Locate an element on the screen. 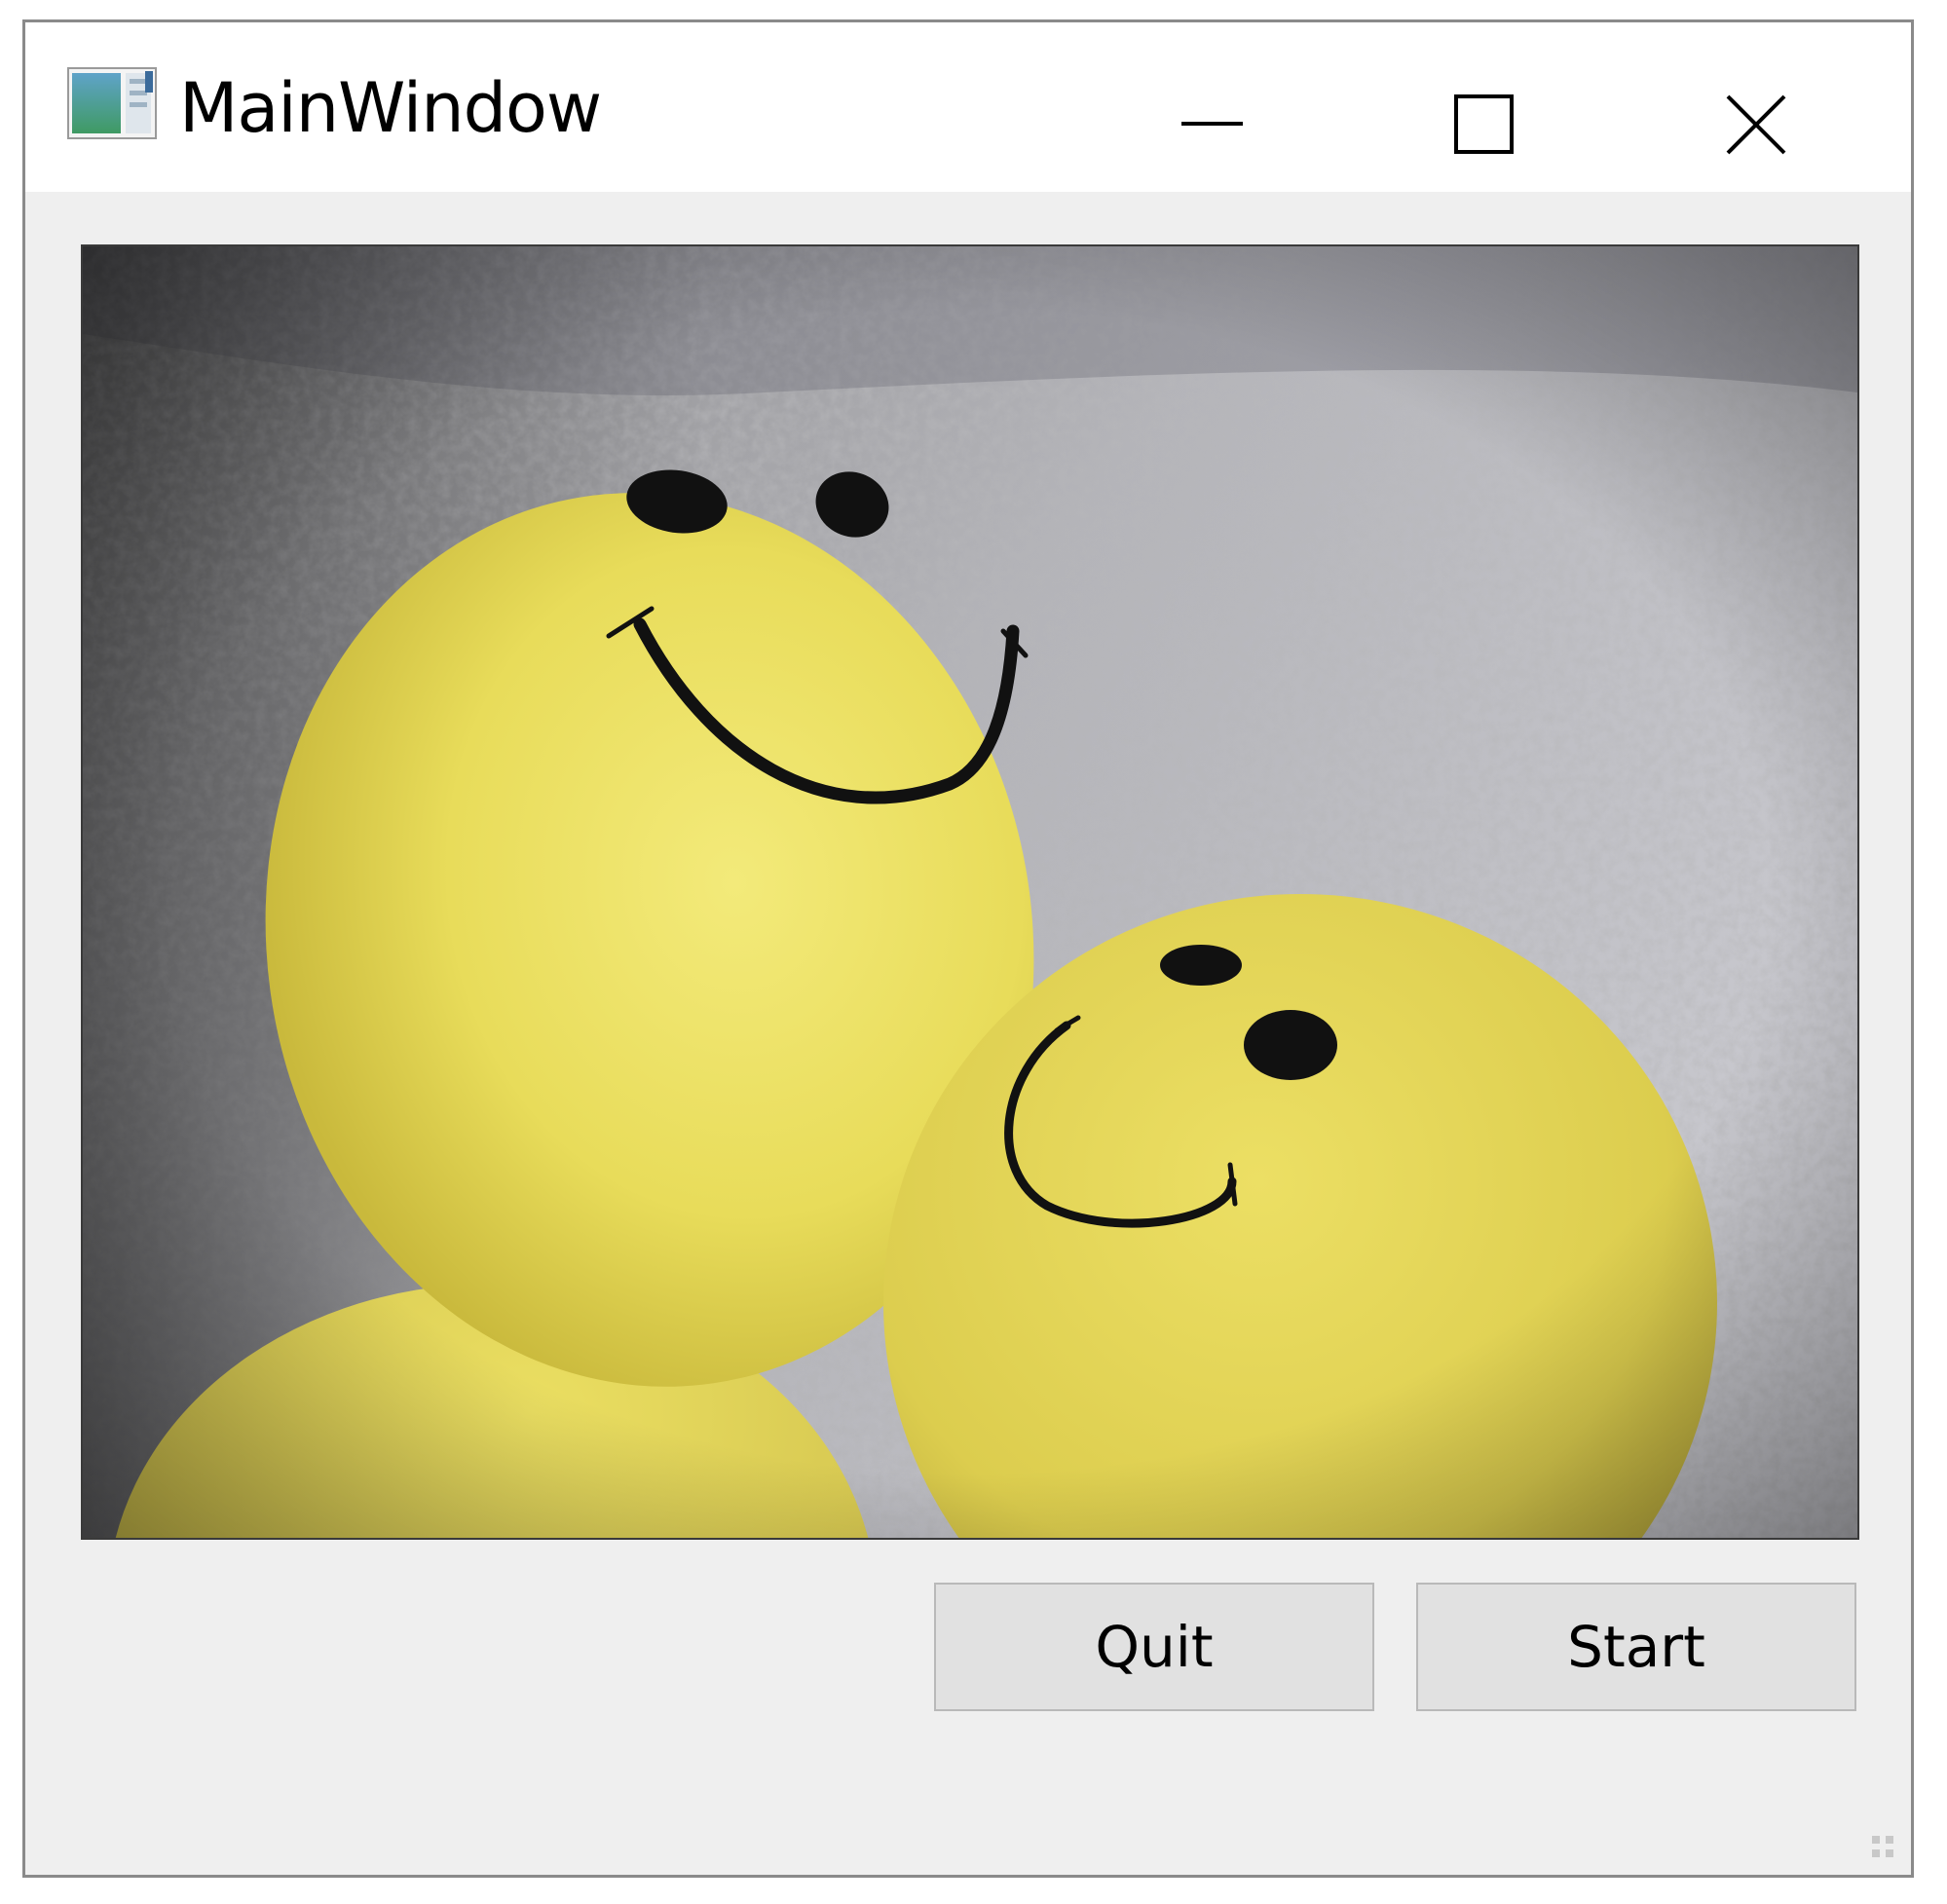  minimize-icon is located at coordinates (1212, 124).